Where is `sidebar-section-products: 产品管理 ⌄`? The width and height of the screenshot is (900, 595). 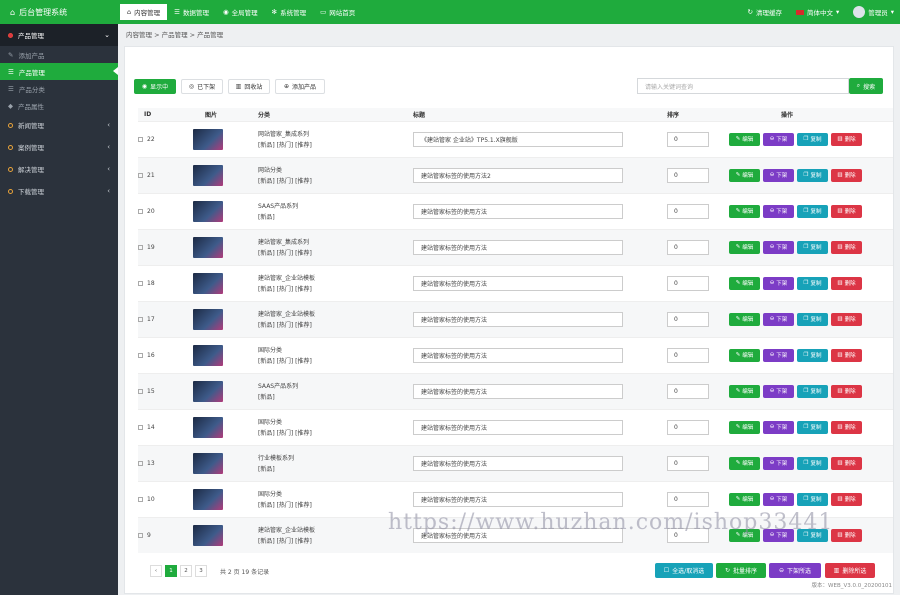 sidebar-section-products: 产品管理 ⌄ is located at coordinates (59, 35).